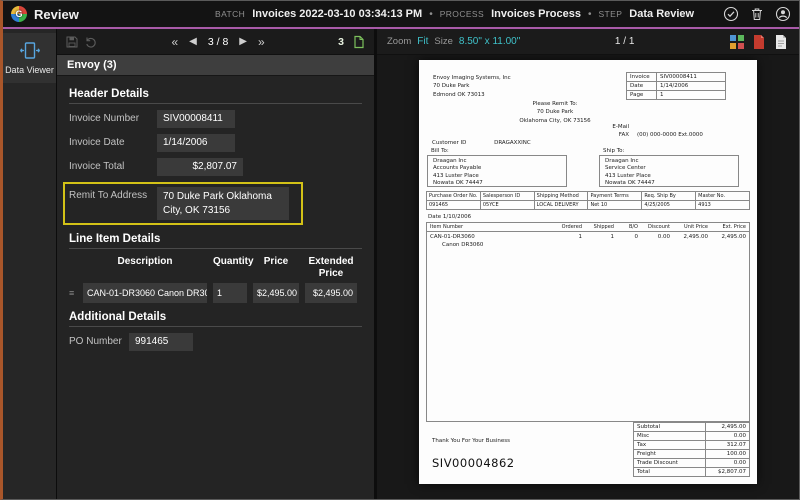  Describe the element at coordinates (536, 14) in the screenshot. I see `process-value: Invoices Process` at that location.